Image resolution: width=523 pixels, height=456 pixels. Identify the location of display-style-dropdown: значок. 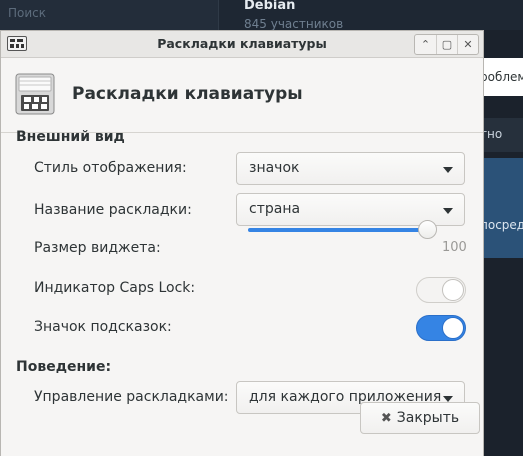
(350, 168).